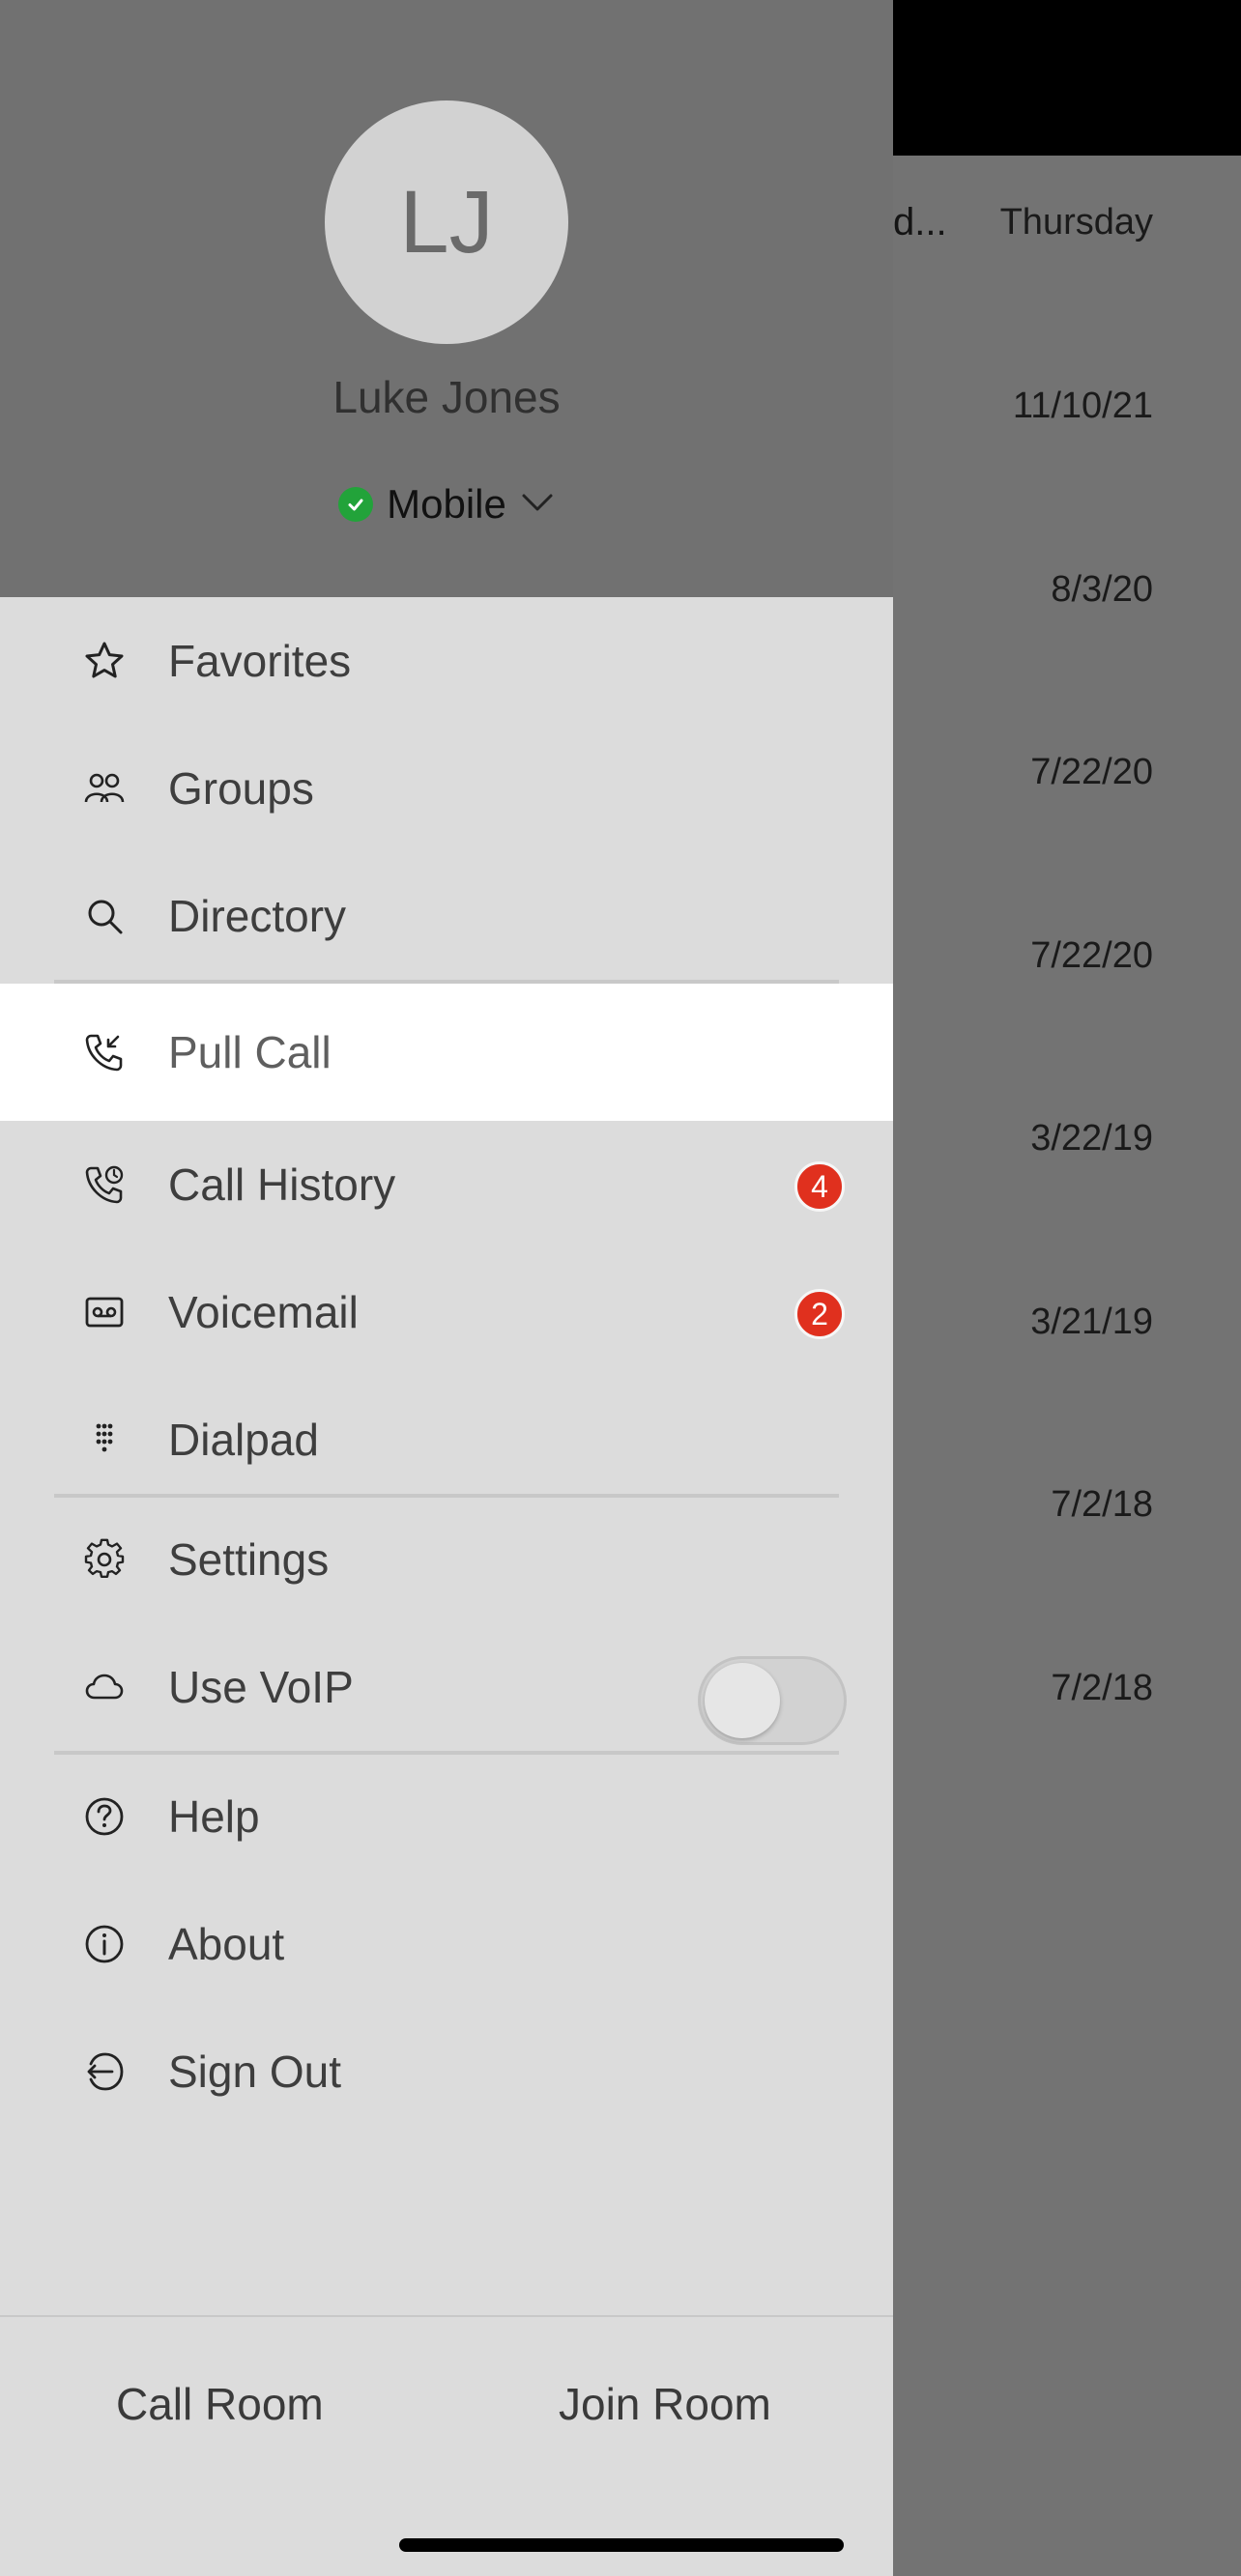 The height and width of the screenshot is (2576, 1241). I want to click on menu-label: Dialpad, so click(243, 1440).